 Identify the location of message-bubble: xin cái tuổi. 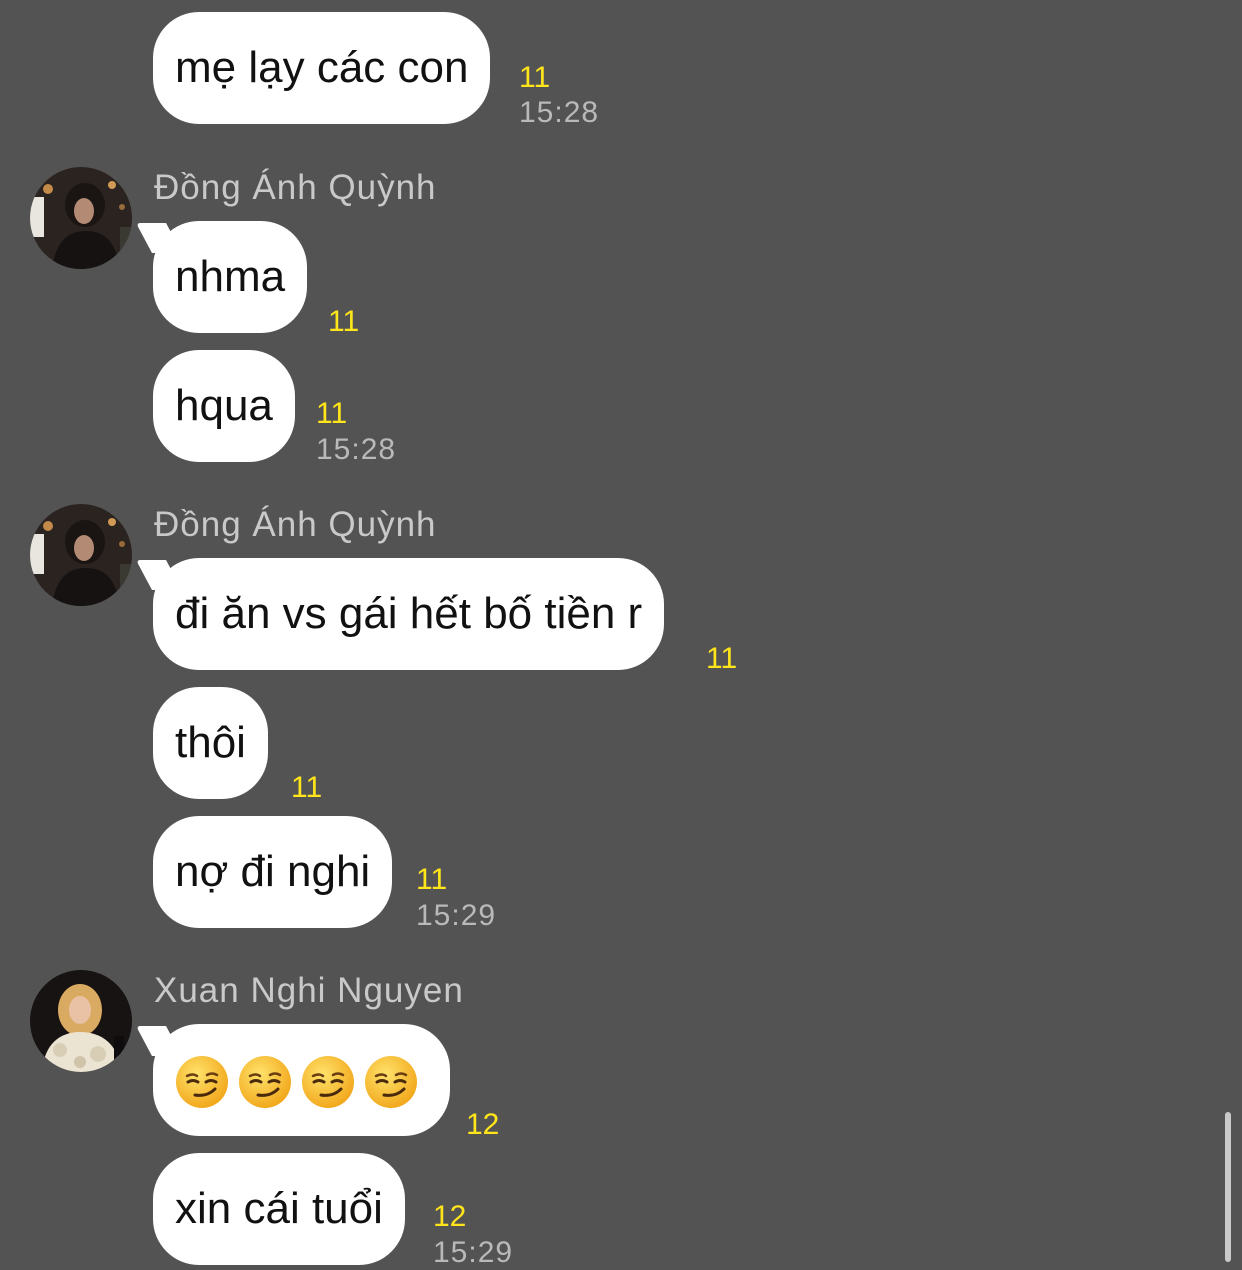
(279, 1209).